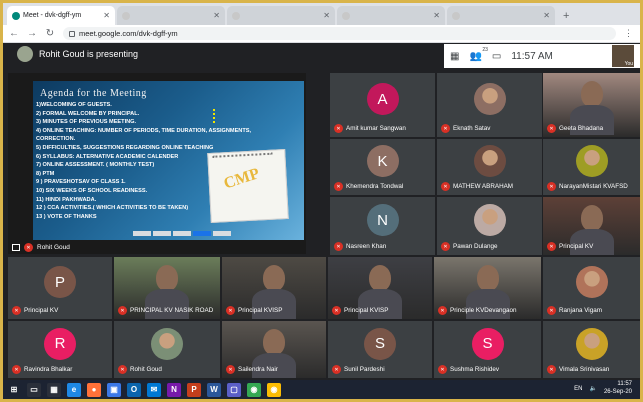  I want to click on participant-tile: ✕ Vimala Srinivasan, so click(591, 349).